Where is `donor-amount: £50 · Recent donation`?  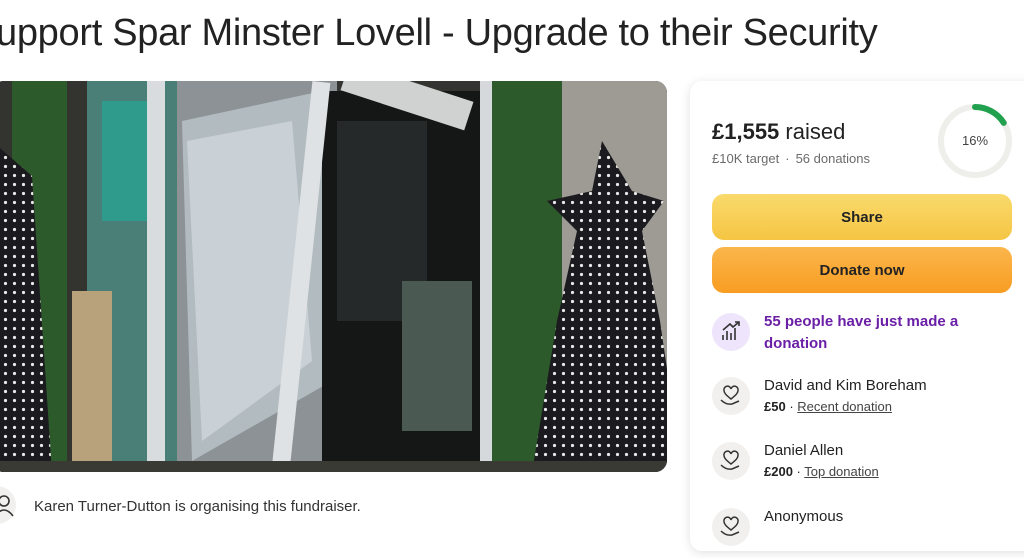 donor-amount: £50 · Recent donation is located at coordinates (828, 406).